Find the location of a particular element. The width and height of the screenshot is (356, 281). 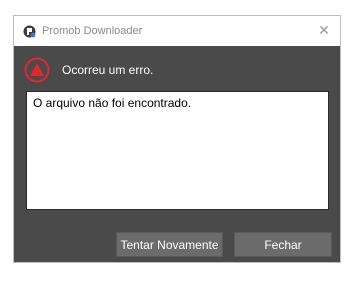

error-message: O arquivo não foi encontrado. is located at coordinates (112, 103).